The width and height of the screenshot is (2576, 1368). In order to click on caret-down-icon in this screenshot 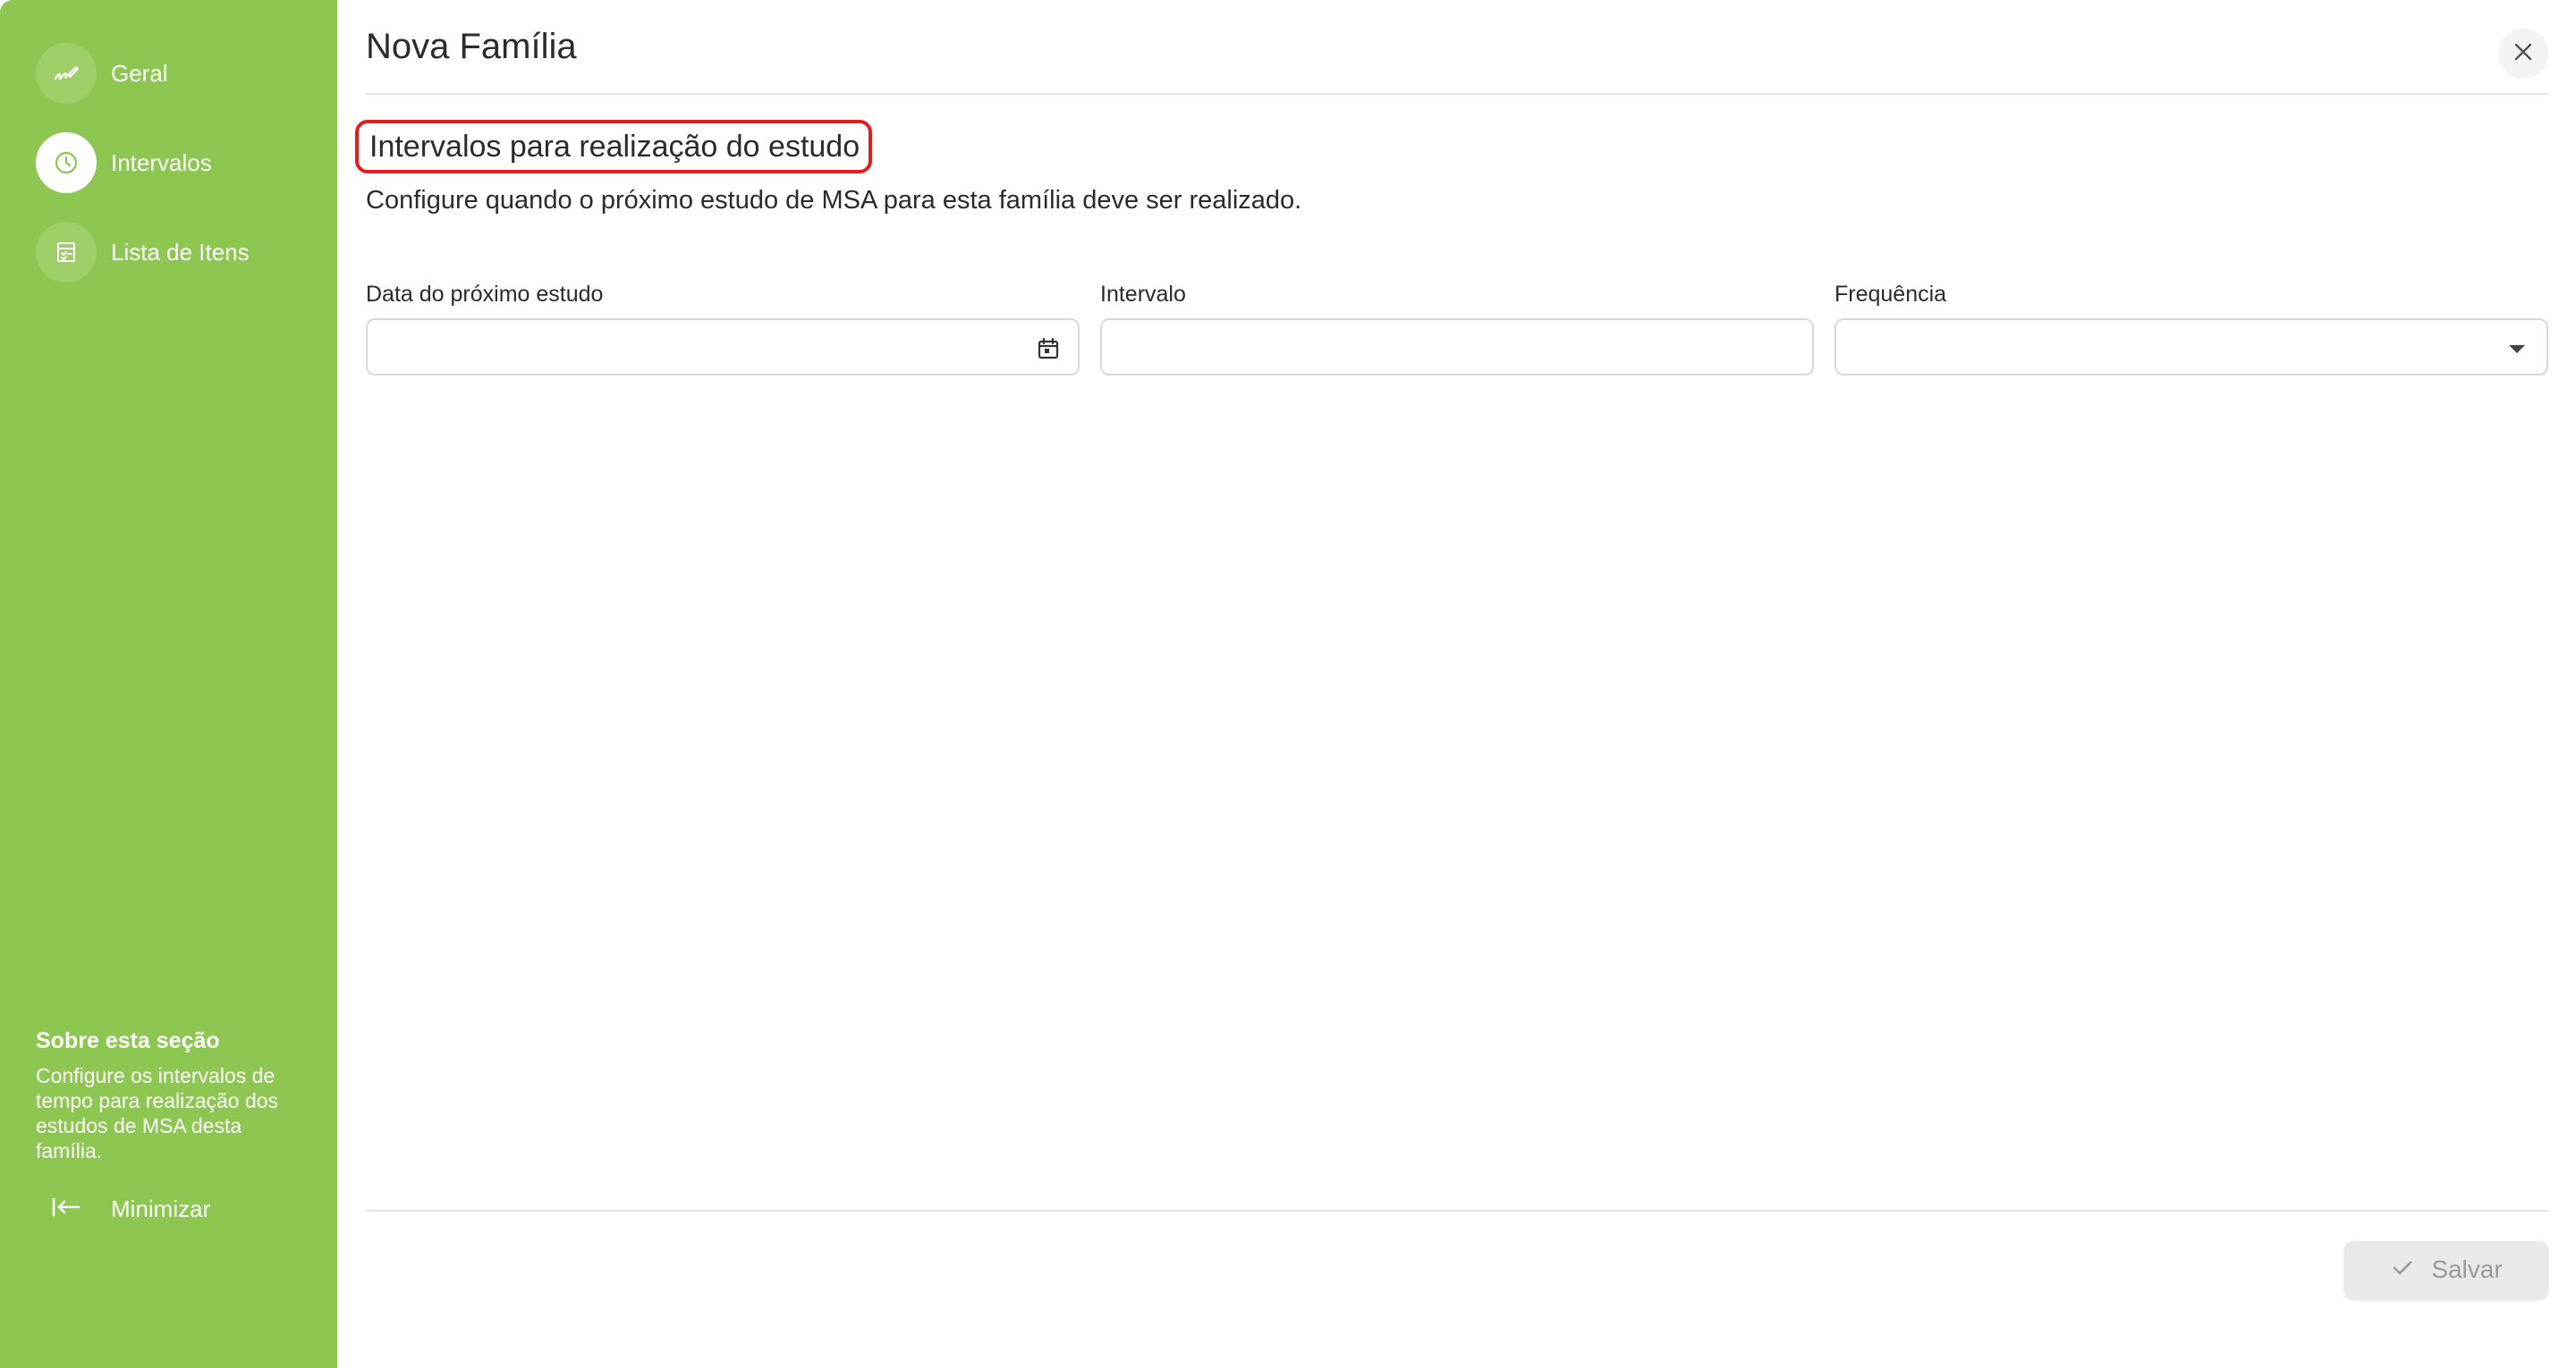, I will do `click(2517, 348)`.